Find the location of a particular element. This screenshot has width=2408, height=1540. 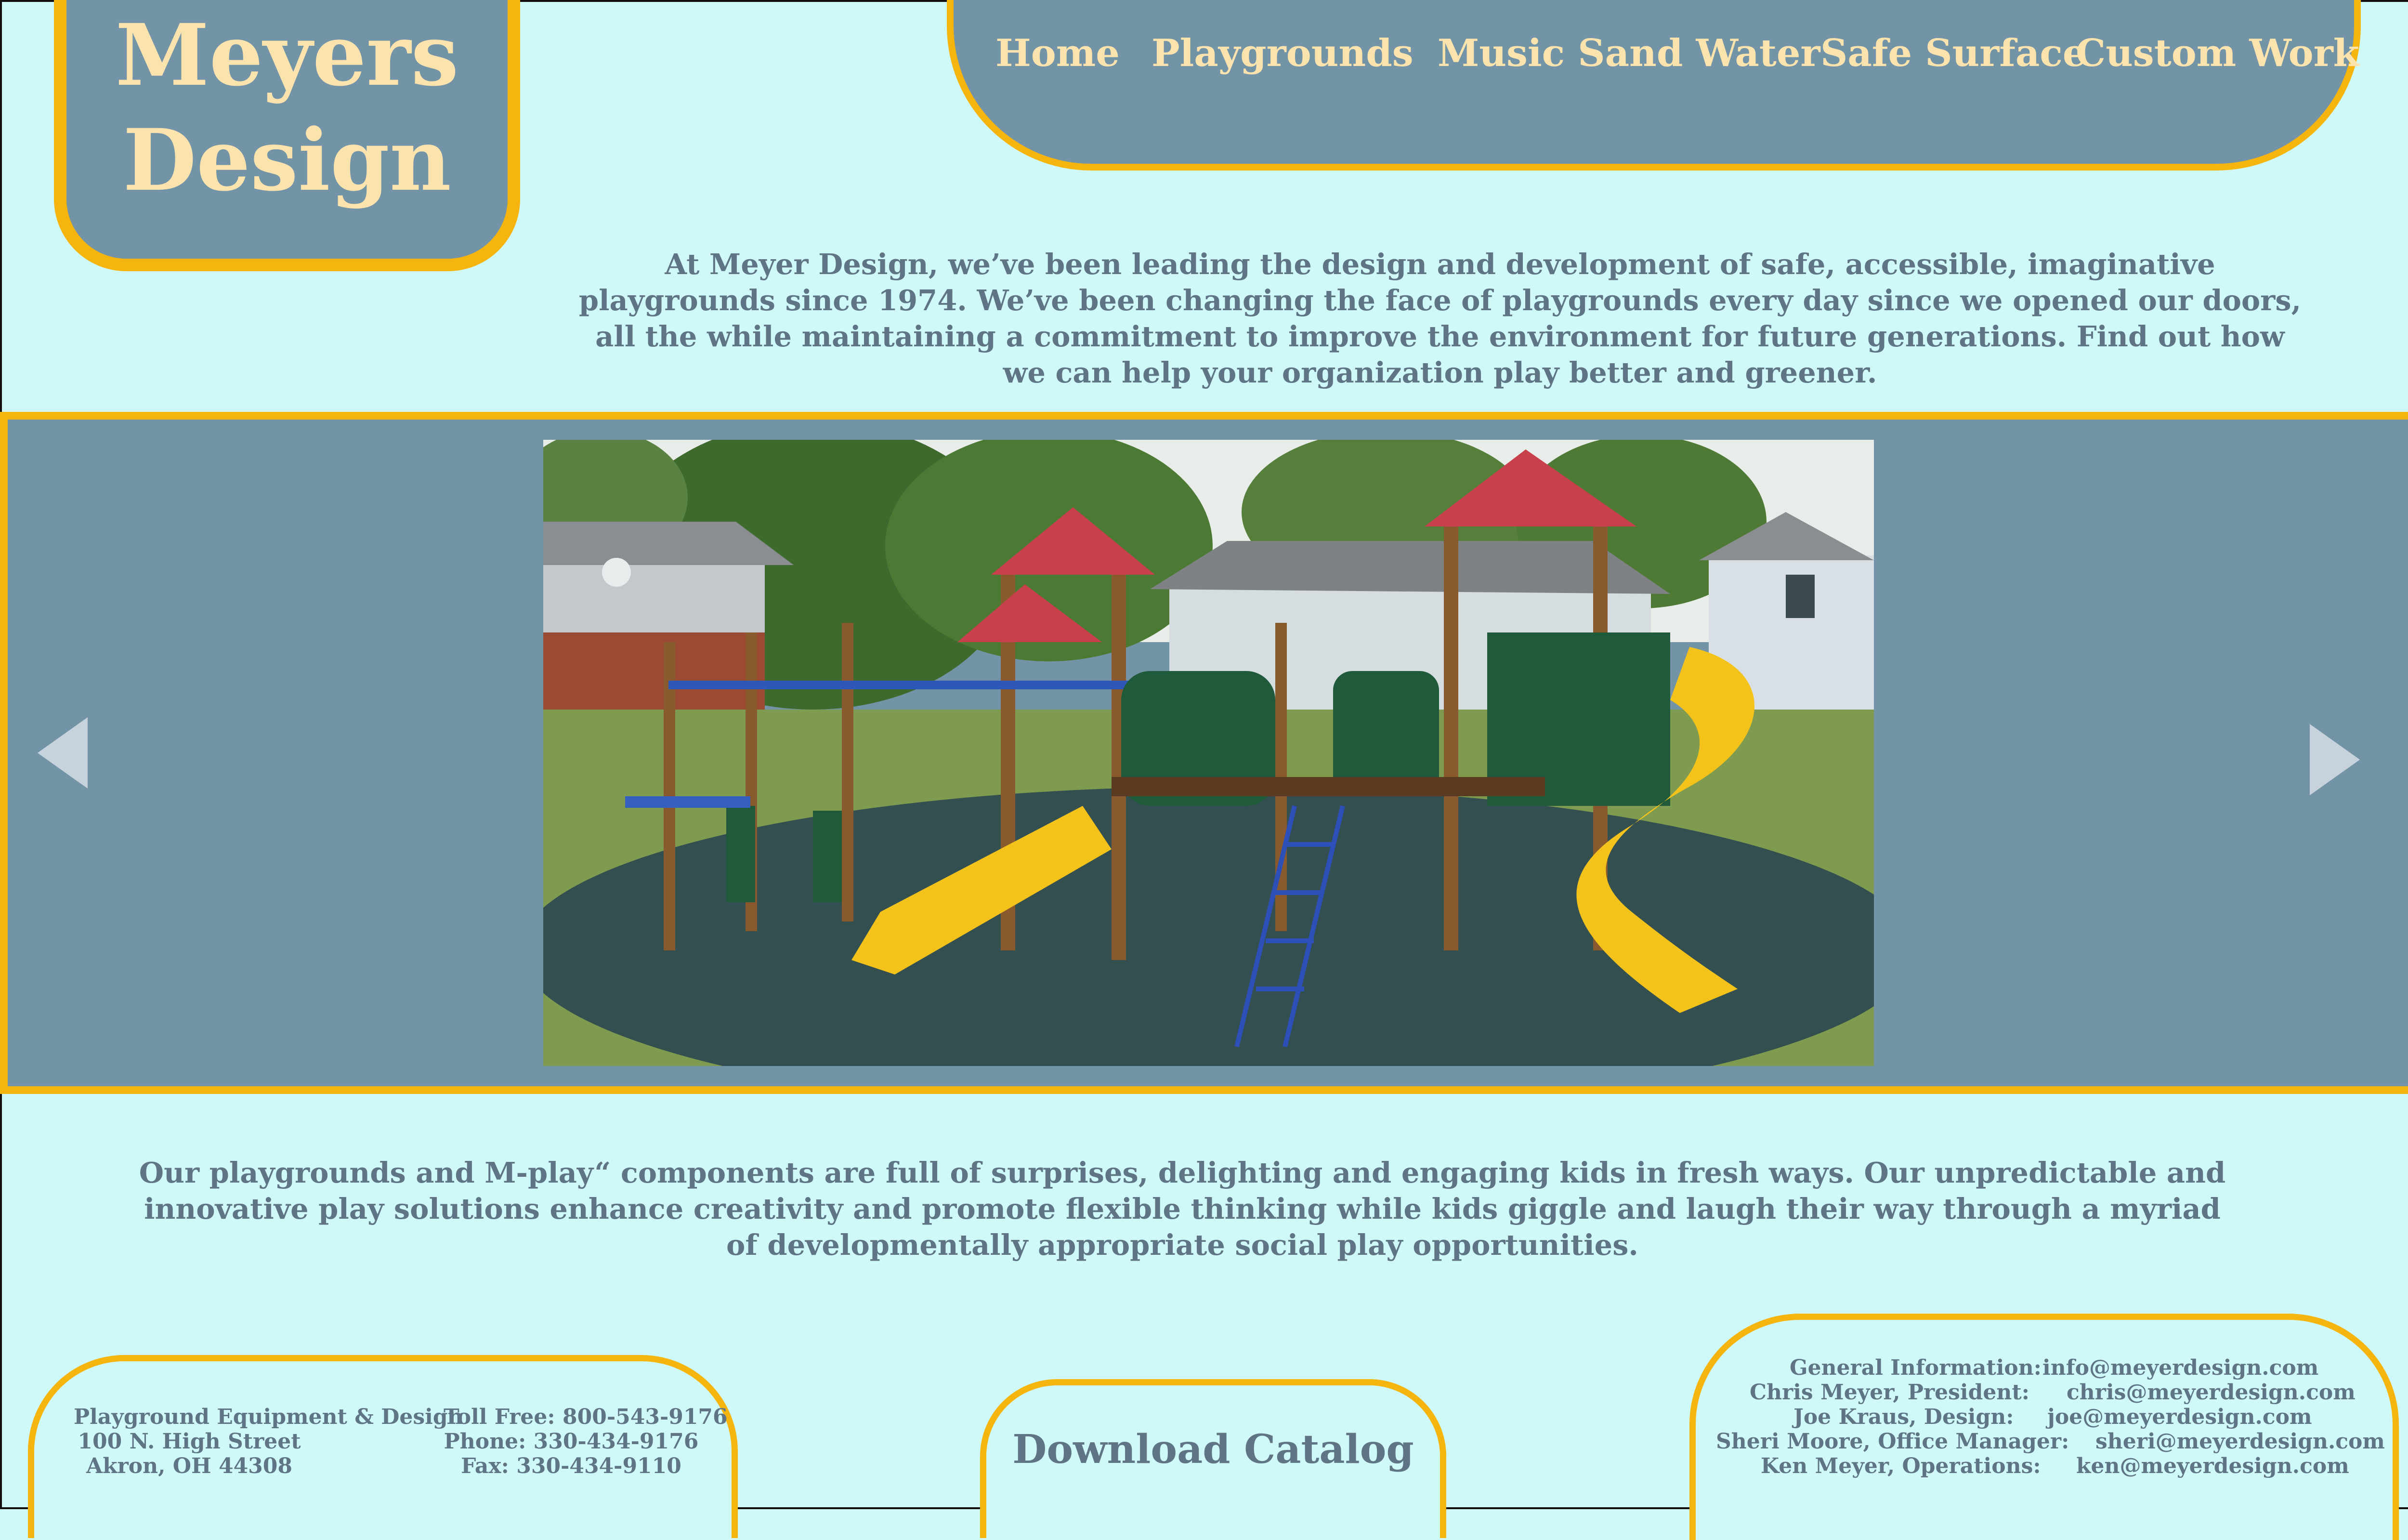

contact-label: Joe Kraus, Design: is located at coordinates (1903, 1417).